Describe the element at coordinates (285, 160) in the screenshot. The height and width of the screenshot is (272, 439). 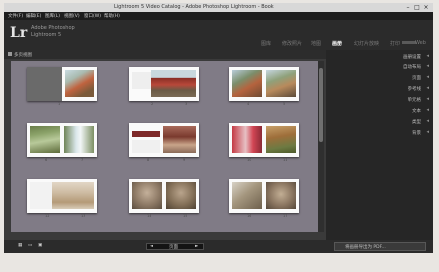
I see `page-number: 11` at that location.